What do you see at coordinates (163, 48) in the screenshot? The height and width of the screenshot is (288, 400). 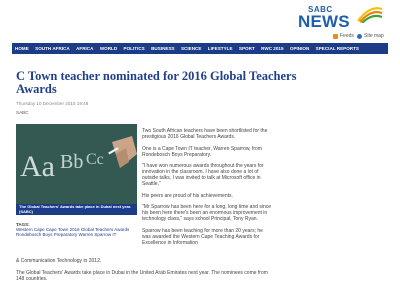 I see `nav-item-business: Business` at bounding box center [163, 48].